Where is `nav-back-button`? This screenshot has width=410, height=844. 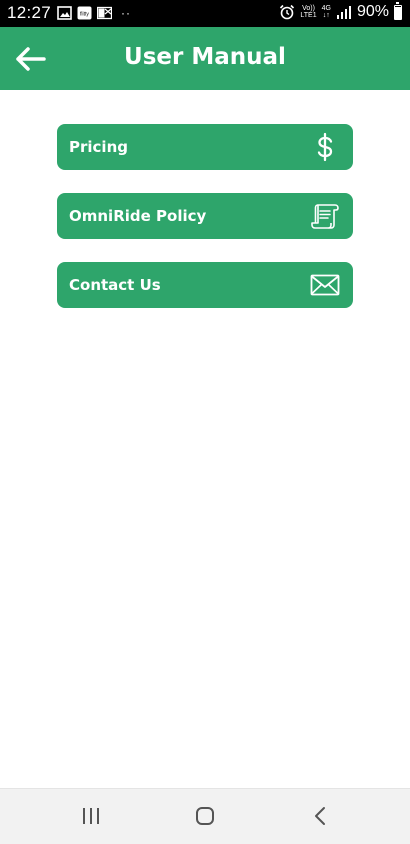
nav-back-button is located at coordinates (320, 816).